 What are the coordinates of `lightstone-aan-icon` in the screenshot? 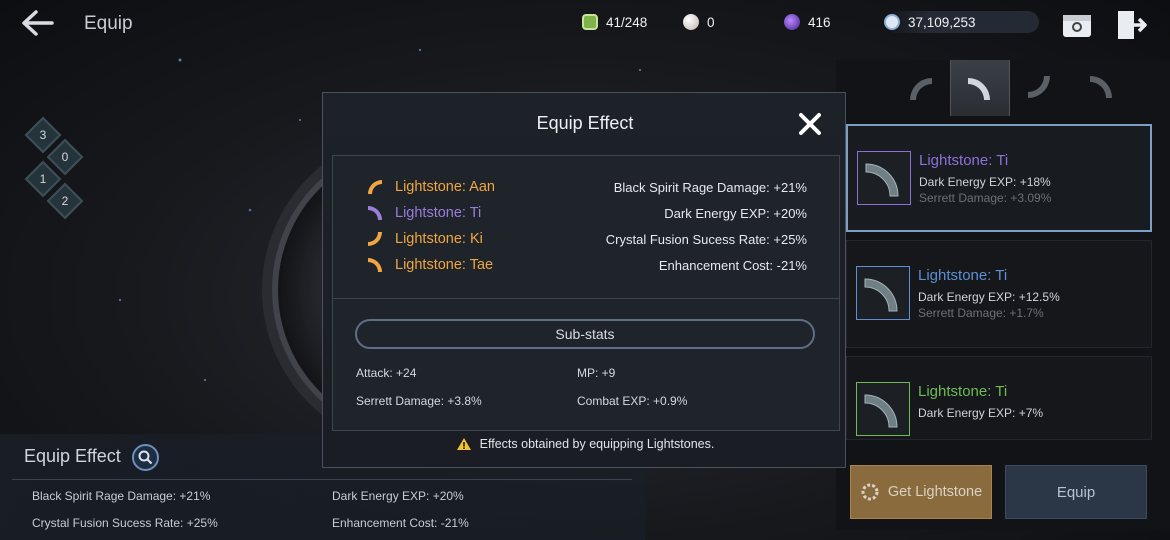 It's located at (375, 187).